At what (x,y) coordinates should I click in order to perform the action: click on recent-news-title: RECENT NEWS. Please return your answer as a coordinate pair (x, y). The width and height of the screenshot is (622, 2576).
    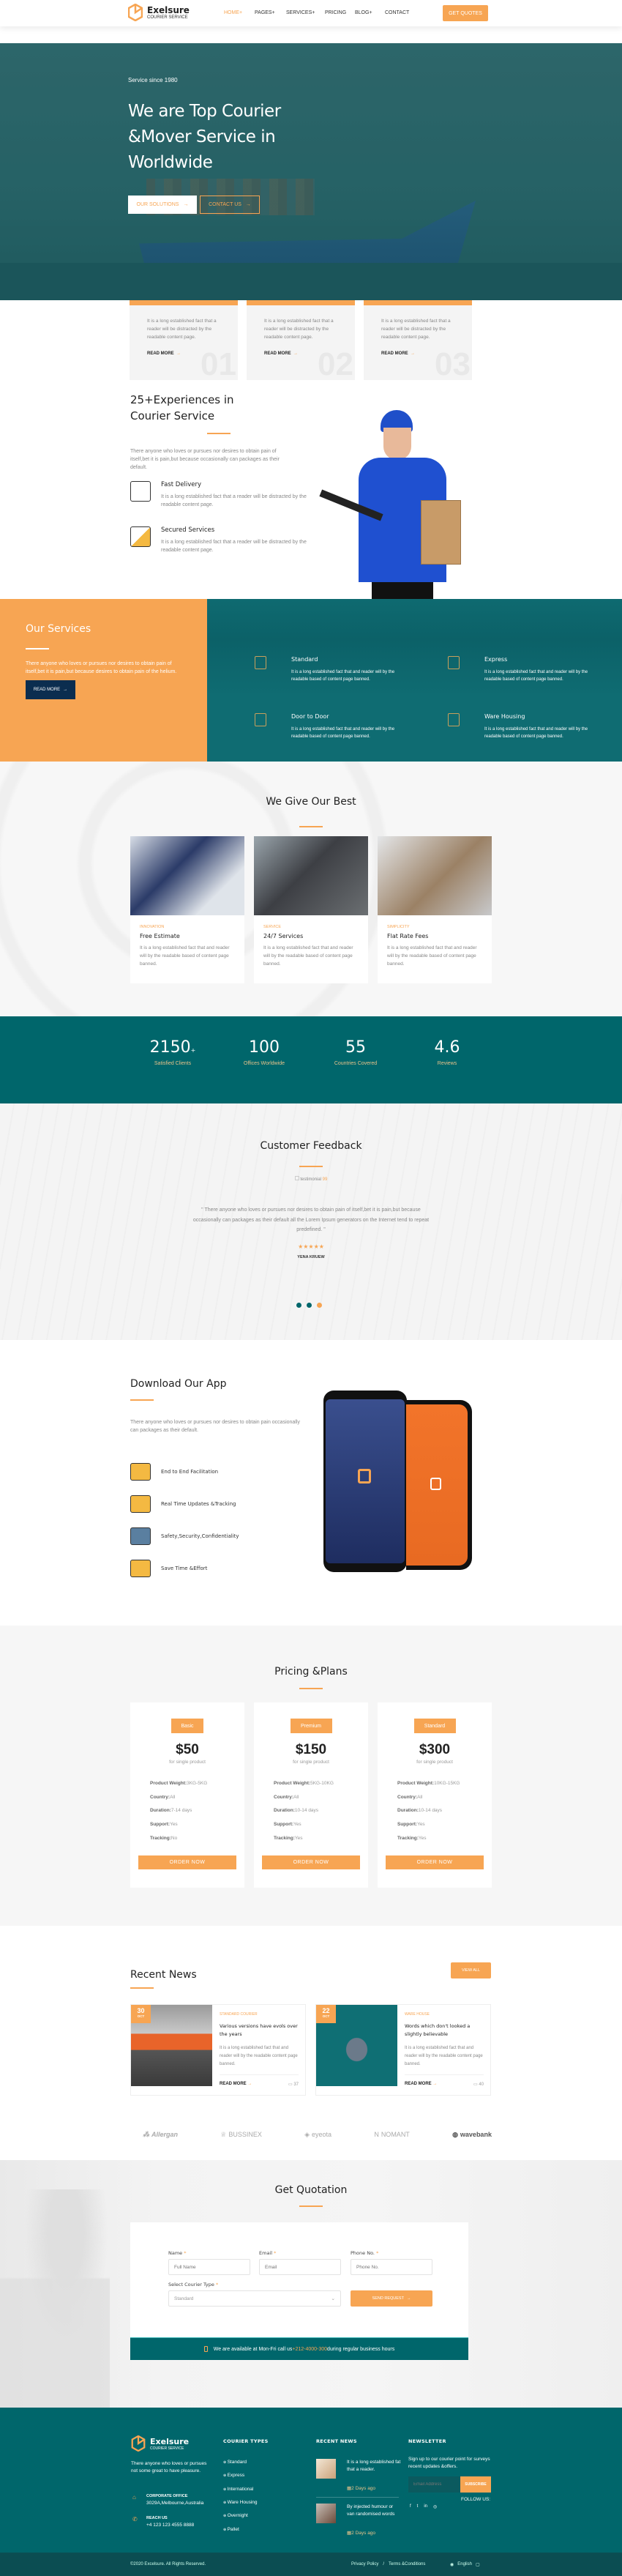
    Looking at the image, I should click on (336, 2441).